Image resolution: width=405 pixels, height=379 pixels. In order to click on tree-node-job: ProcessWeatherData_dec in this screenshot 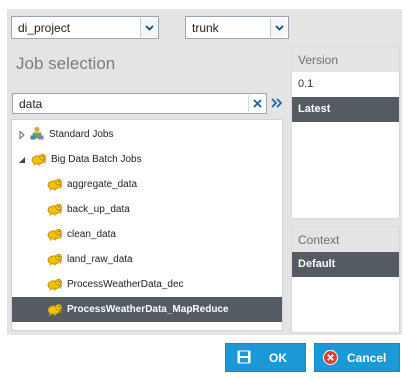, I will do `click(147, 284)`.